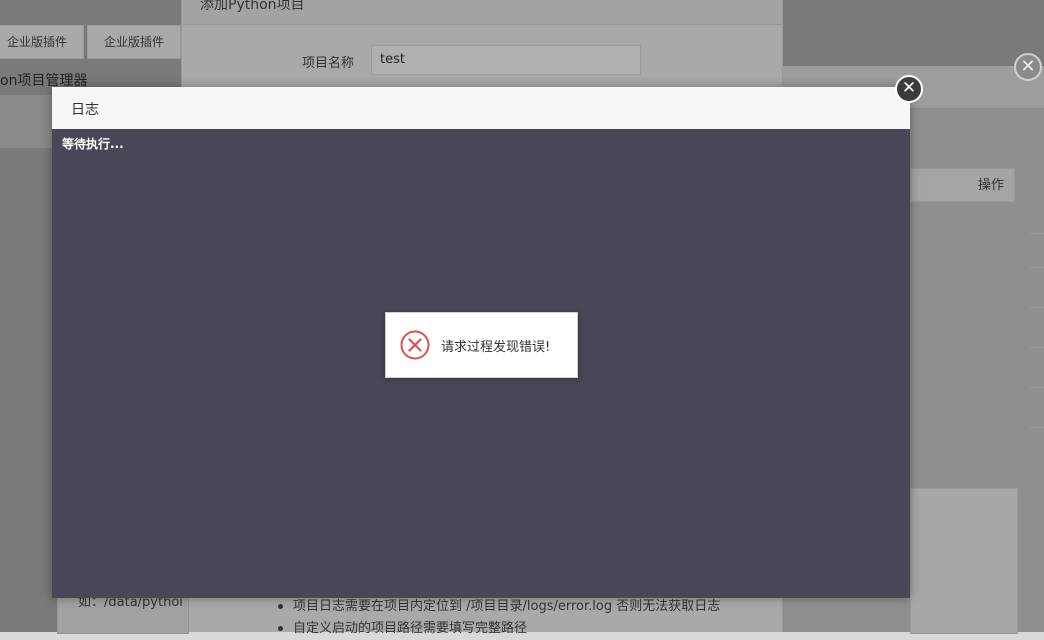 The height and width of the screenshot is (640, 1044). I want to click on tip-item: 自定义启动的项目路径需要填写完整路径, so click(499, 629).